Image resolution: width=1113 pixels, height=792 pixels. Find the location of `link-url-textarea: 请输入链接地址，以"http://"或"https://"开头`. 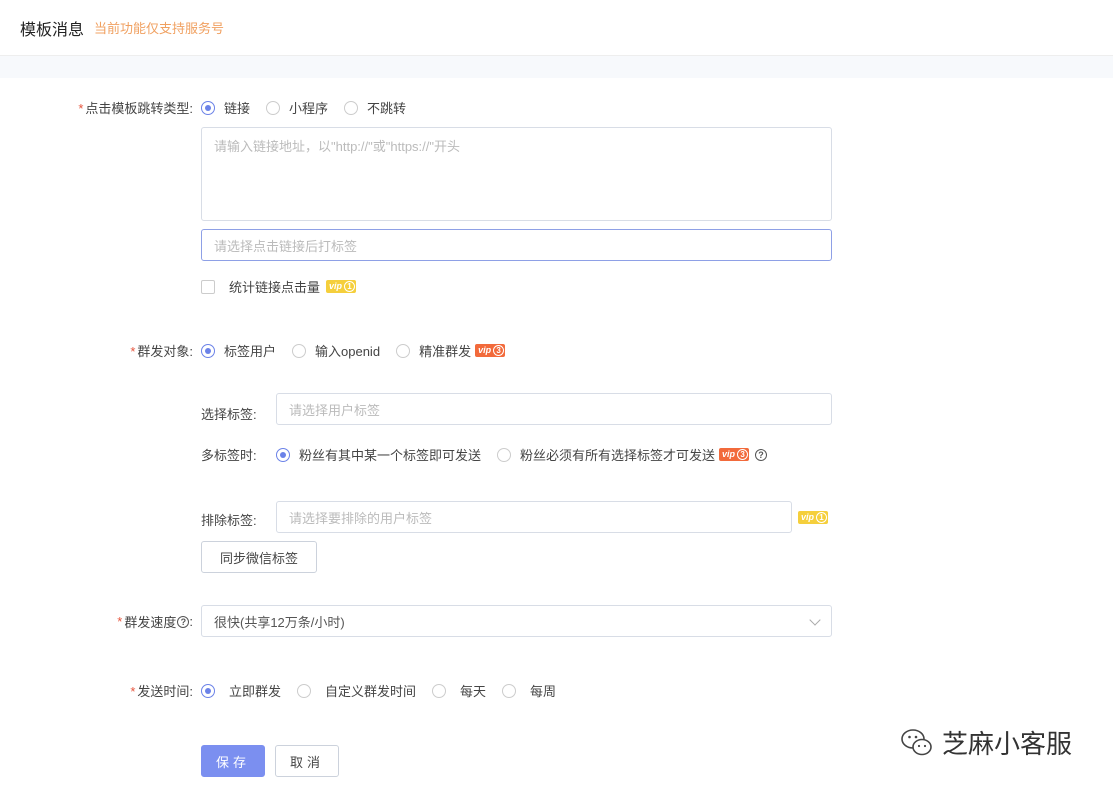

link-url-textarea: 请输入链接地址，以"http://"或"https://"开头 is located at coordinates (516, 174).